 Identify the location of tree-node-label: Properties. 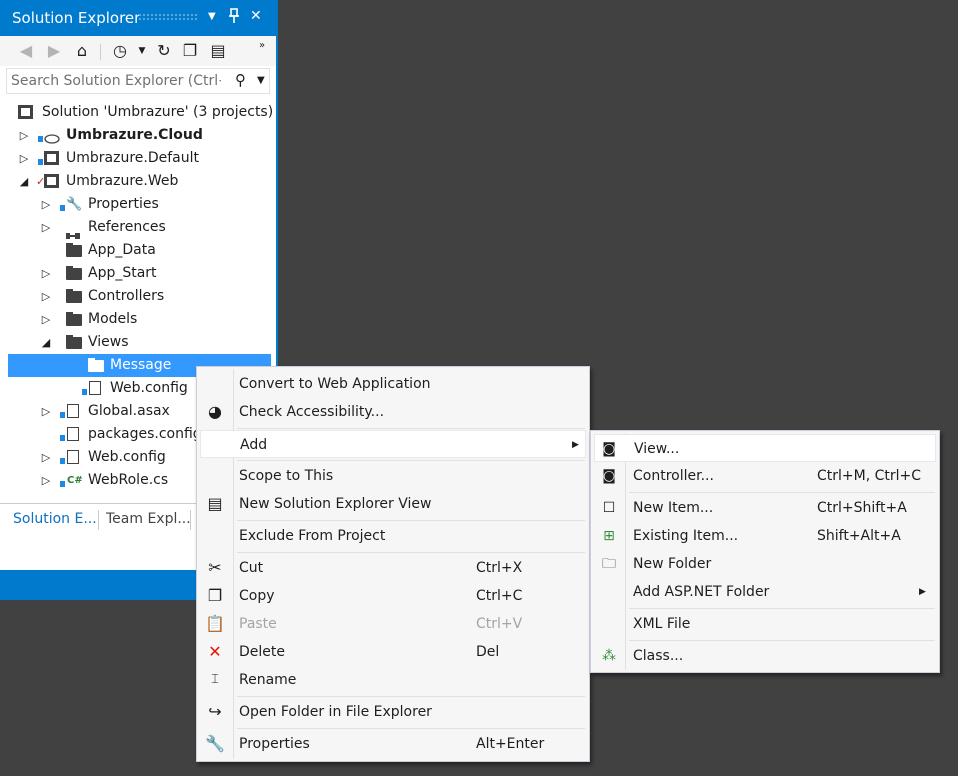
(123, 204).